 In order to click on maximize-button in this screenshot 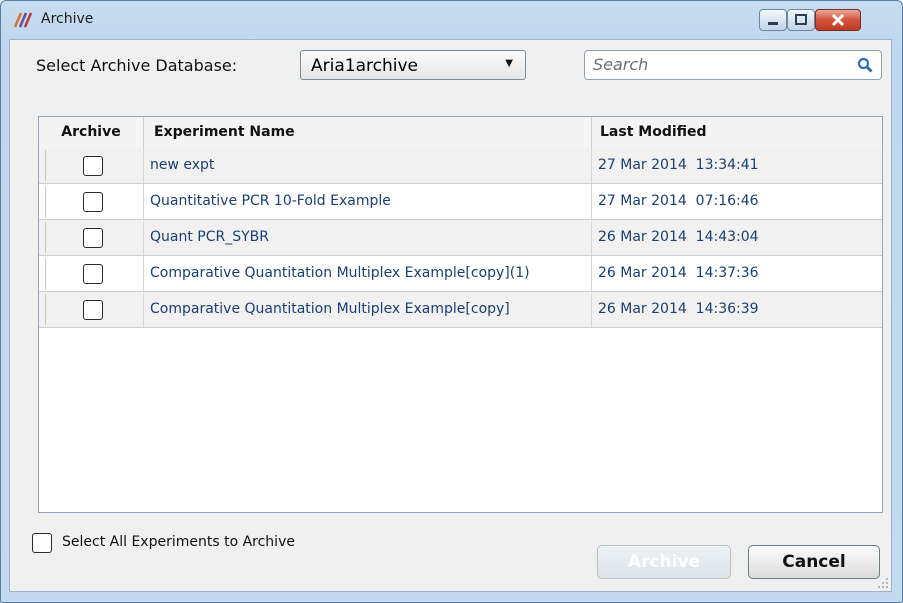, I will do `click(801, 20)`.